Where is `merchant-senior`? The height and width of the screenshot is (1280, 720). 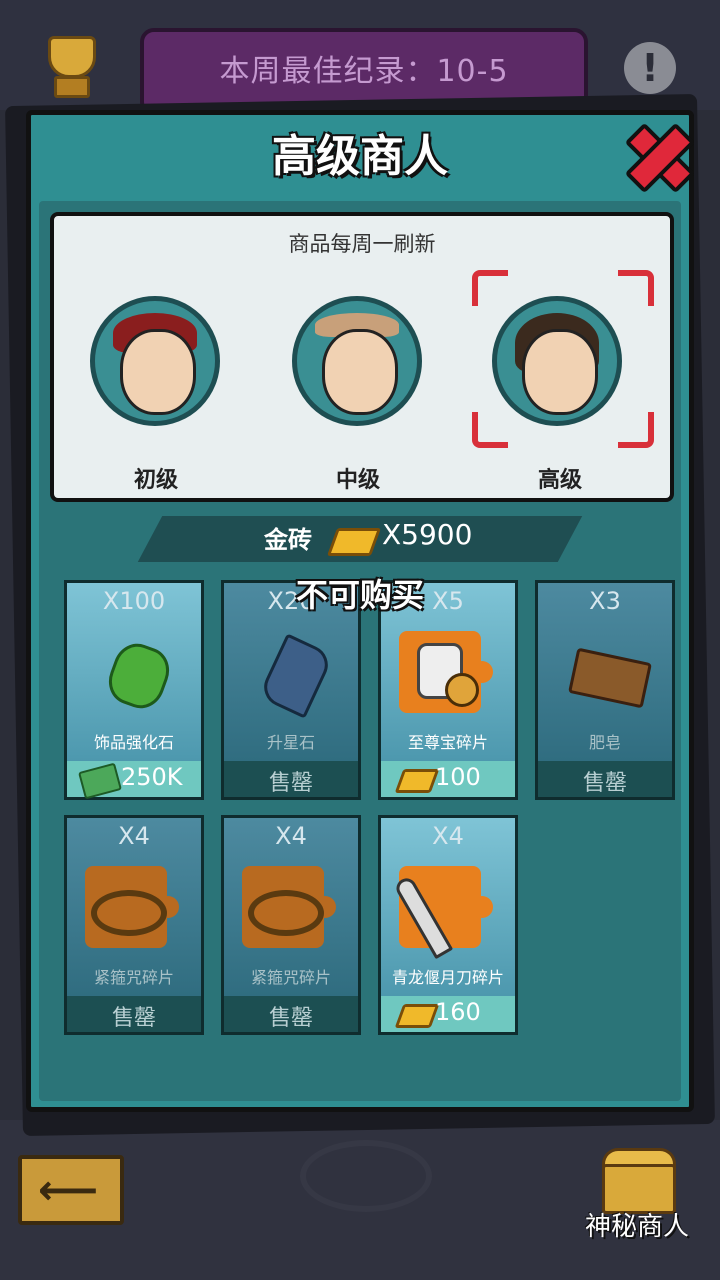
merchant-senior is located at coordinates (562, 366).